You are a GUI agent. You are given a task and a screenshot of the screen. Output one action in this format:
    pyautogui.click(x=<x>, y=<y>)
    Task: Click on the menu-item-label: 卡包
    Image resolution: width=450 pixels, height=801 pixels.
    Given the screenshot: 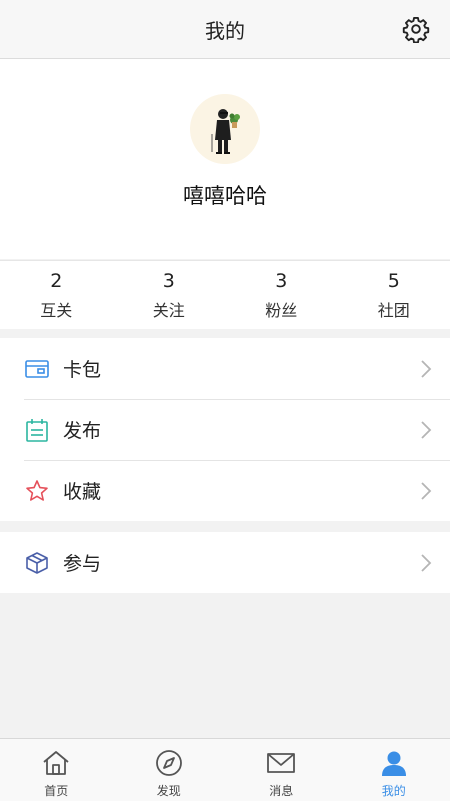 What is the action you would take?
    pyautogui.click(x=82, y=368)
    